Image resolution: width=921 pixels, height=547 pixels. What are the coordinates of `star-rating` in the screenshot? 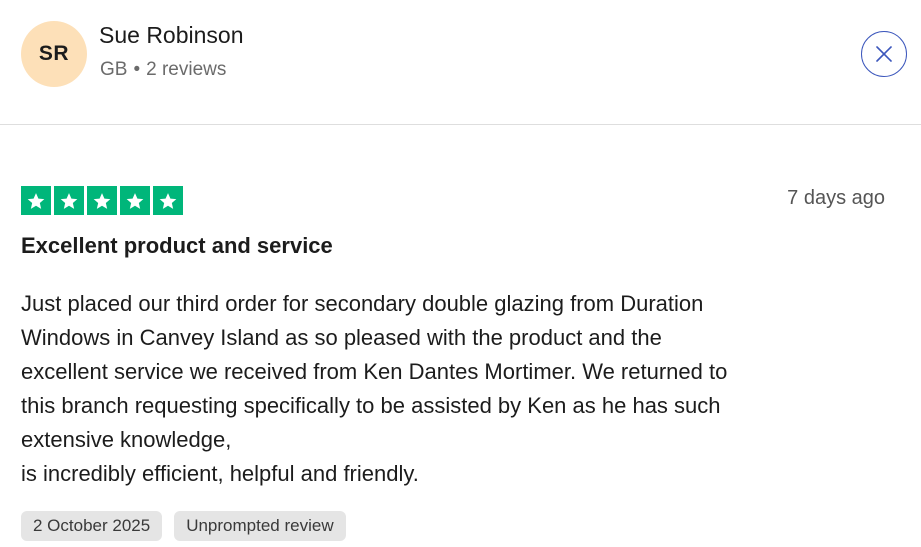 It's located at (102, 200).